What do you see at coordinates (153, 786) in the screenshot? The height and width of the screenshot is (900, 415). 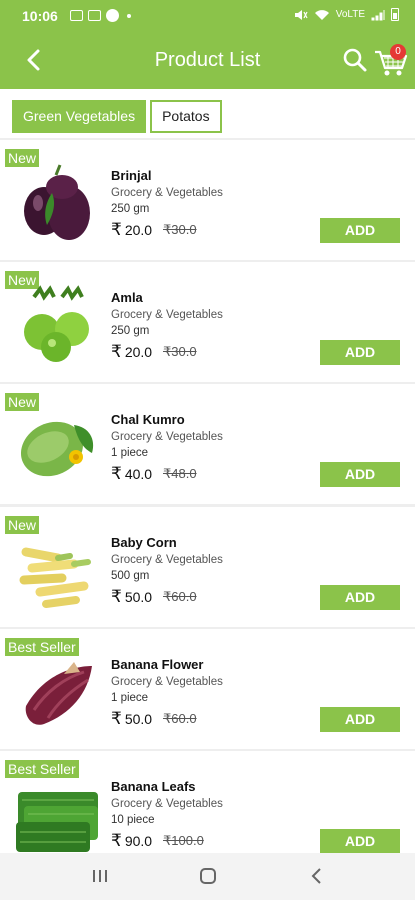 I see `product-name: Banana Leafs` at bounding box center [153, 786].